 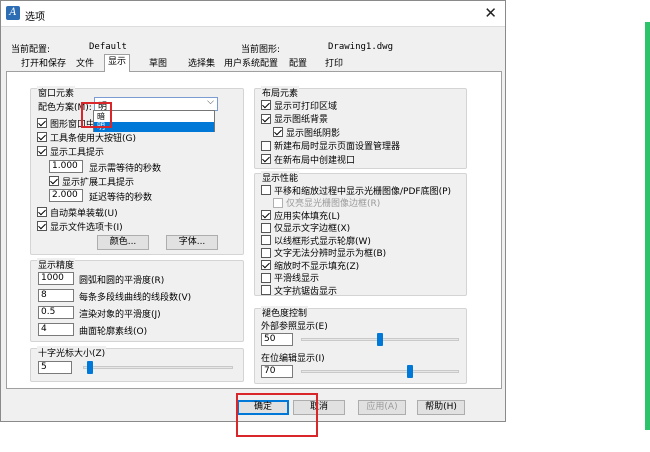 What do you see at coordinates (308, 159) in the screenshot?
I see `layout-option-4: 在新布局中创建视口` at bounding box center [308, 159].